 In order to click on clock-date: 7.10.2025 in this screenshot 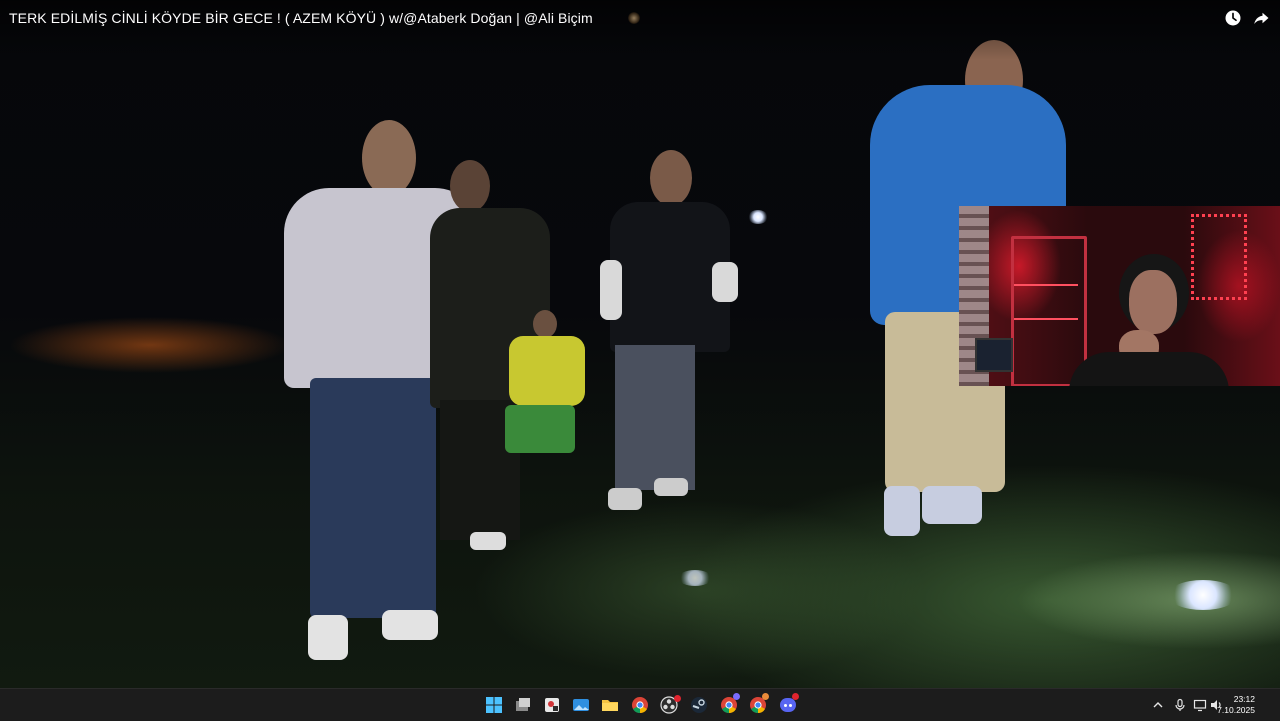, I will do `click(1236, 710)`.